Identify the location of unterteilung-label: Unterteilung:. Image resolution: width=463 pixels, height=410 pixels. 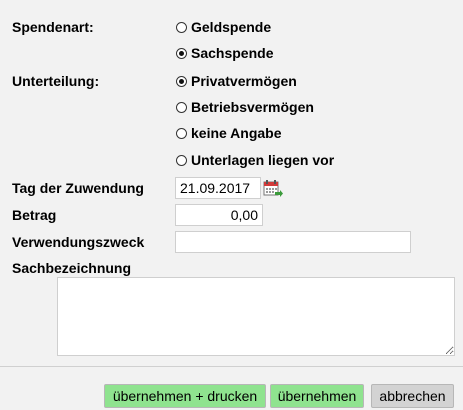
(56, 81).